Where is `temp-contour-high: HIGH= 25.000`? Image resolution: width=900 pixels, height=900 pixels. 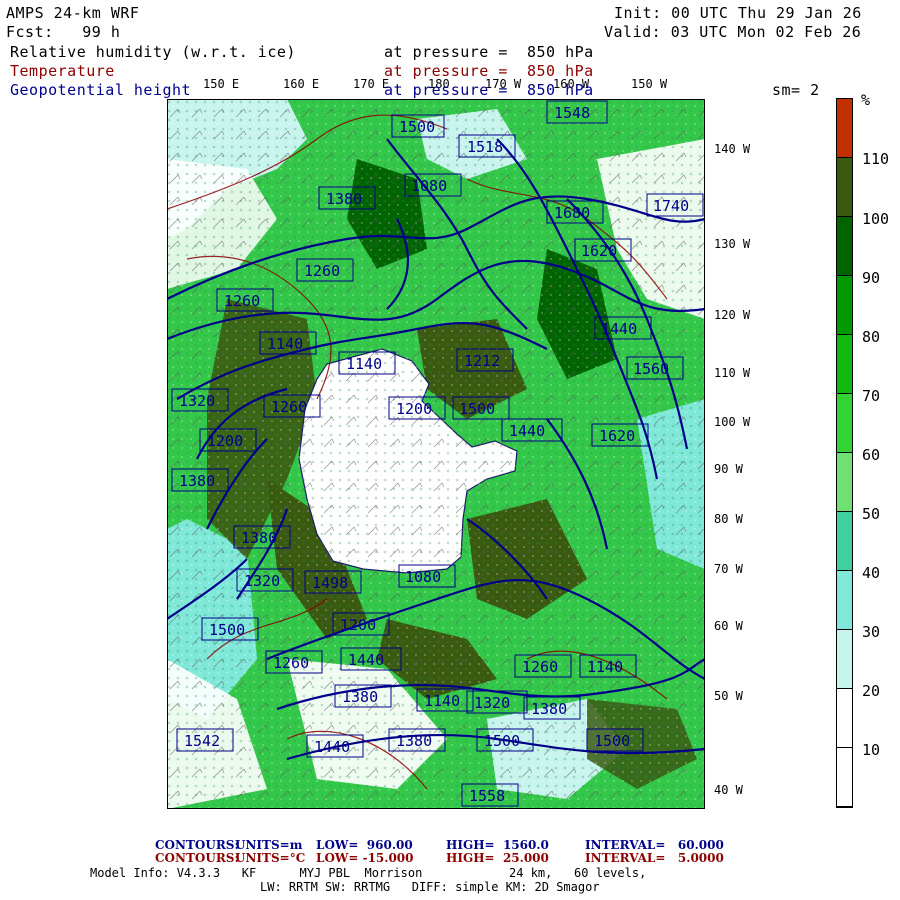
temp-contour-high: HIGH= 25.000 is located at coordinates (497, 858).